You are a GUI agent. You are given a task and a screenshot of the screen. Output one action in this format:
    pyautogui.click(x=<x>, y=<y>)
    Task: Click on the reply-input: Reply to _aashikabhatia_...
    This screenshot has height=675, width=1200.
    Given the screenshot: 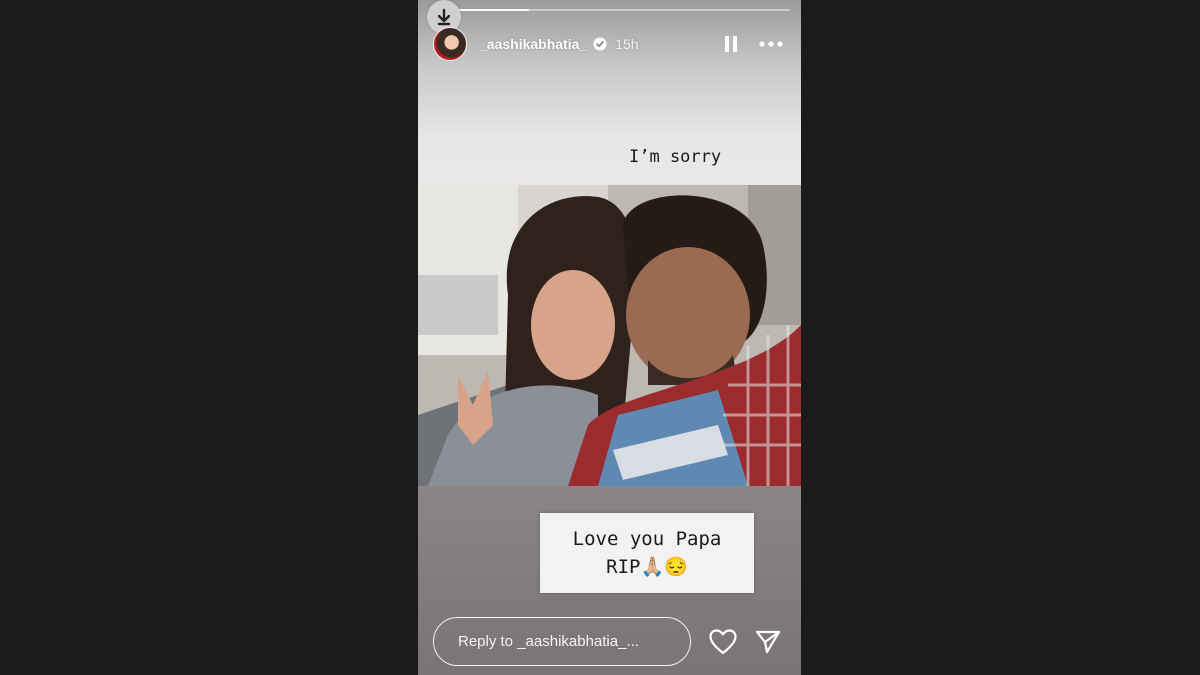 What is the action you would take?
    pyautogui.click(x=562, y=641)
    